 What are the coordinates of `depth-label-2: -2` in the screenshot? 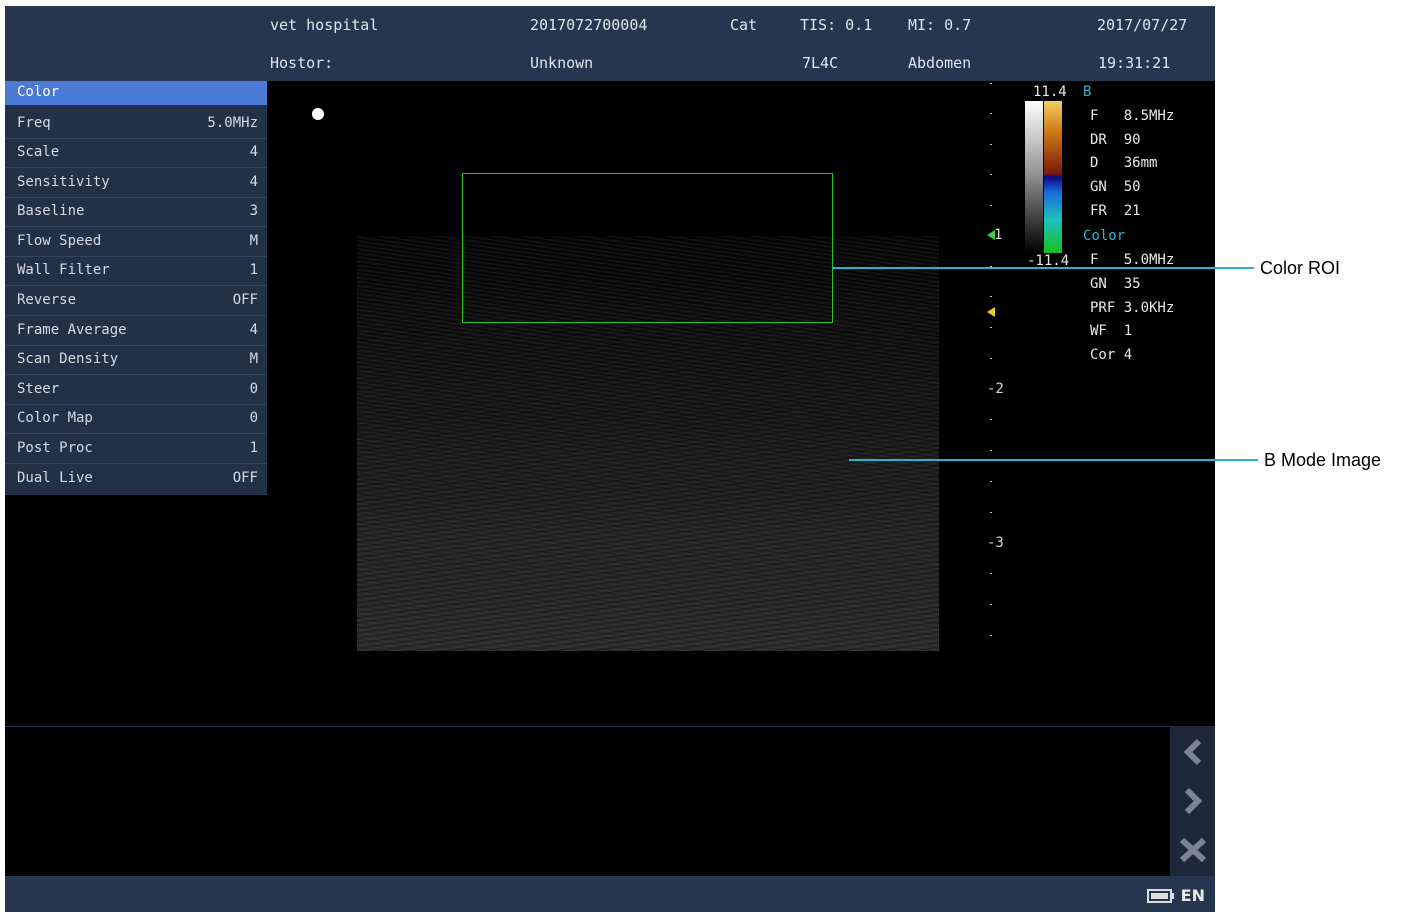 It's located at (995, 389).